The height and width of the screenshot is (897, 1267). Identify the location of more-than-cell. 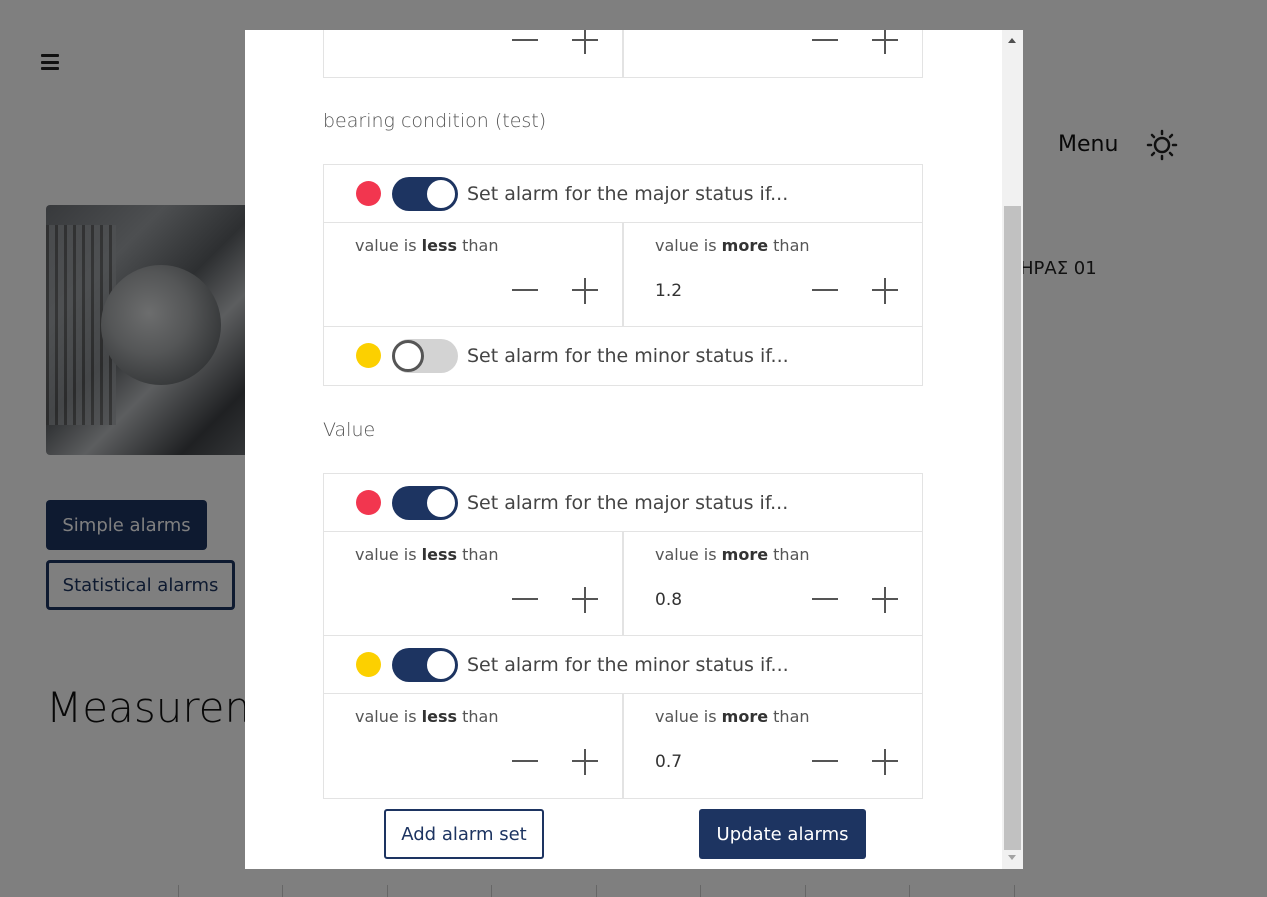
(772, 53).